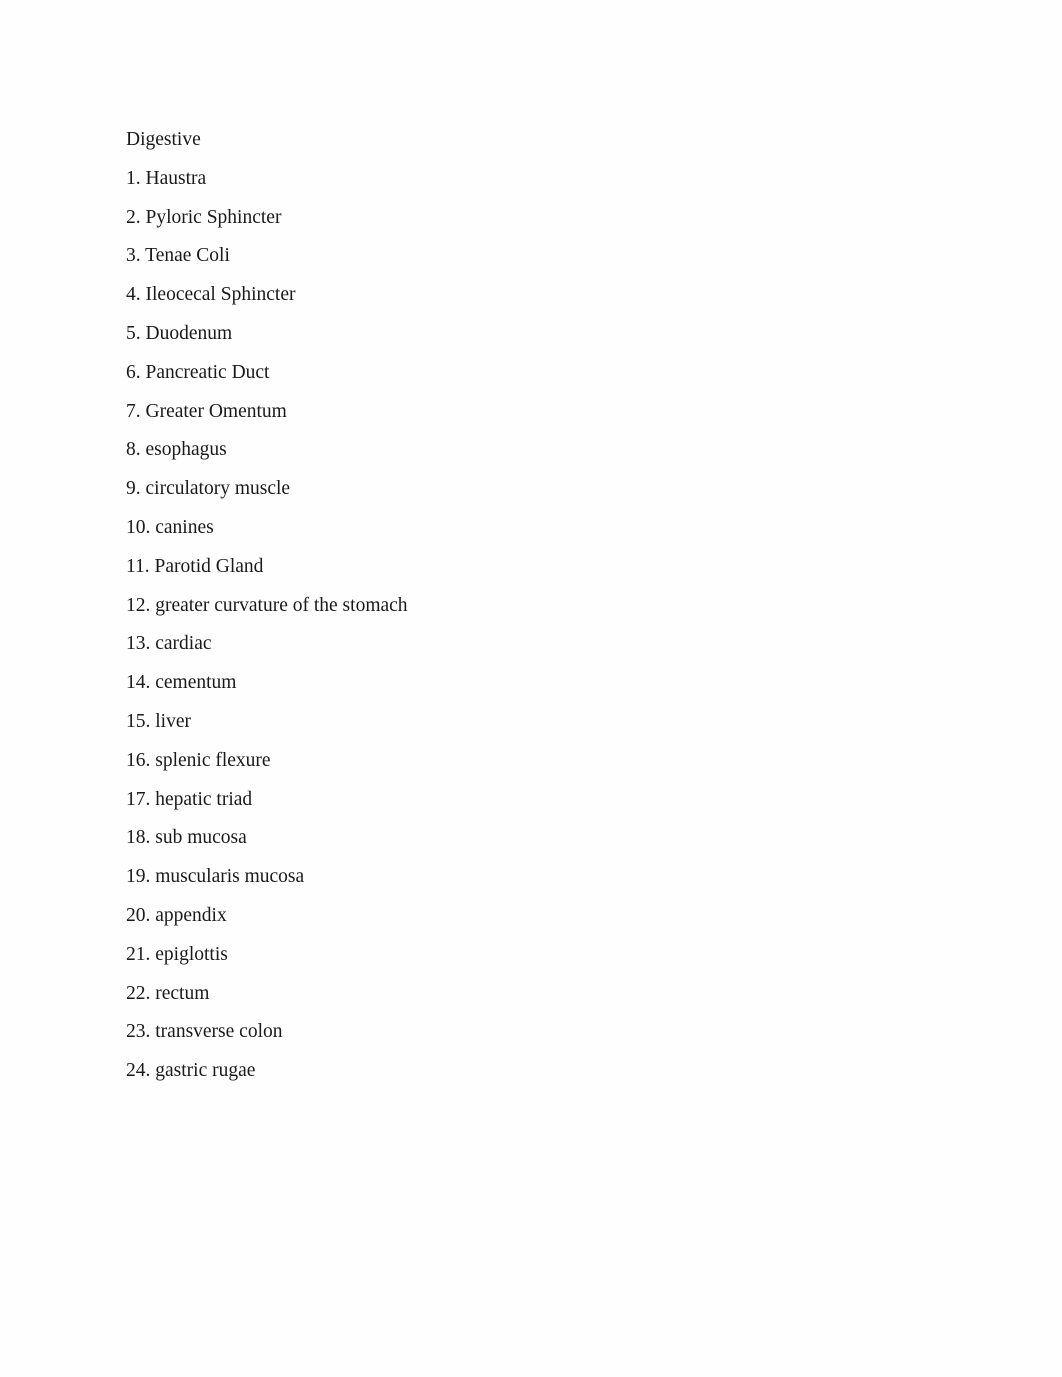 This screenshot has width=1062, height=1377. I want to click on list-item: 15. liver, so click(158, 721).